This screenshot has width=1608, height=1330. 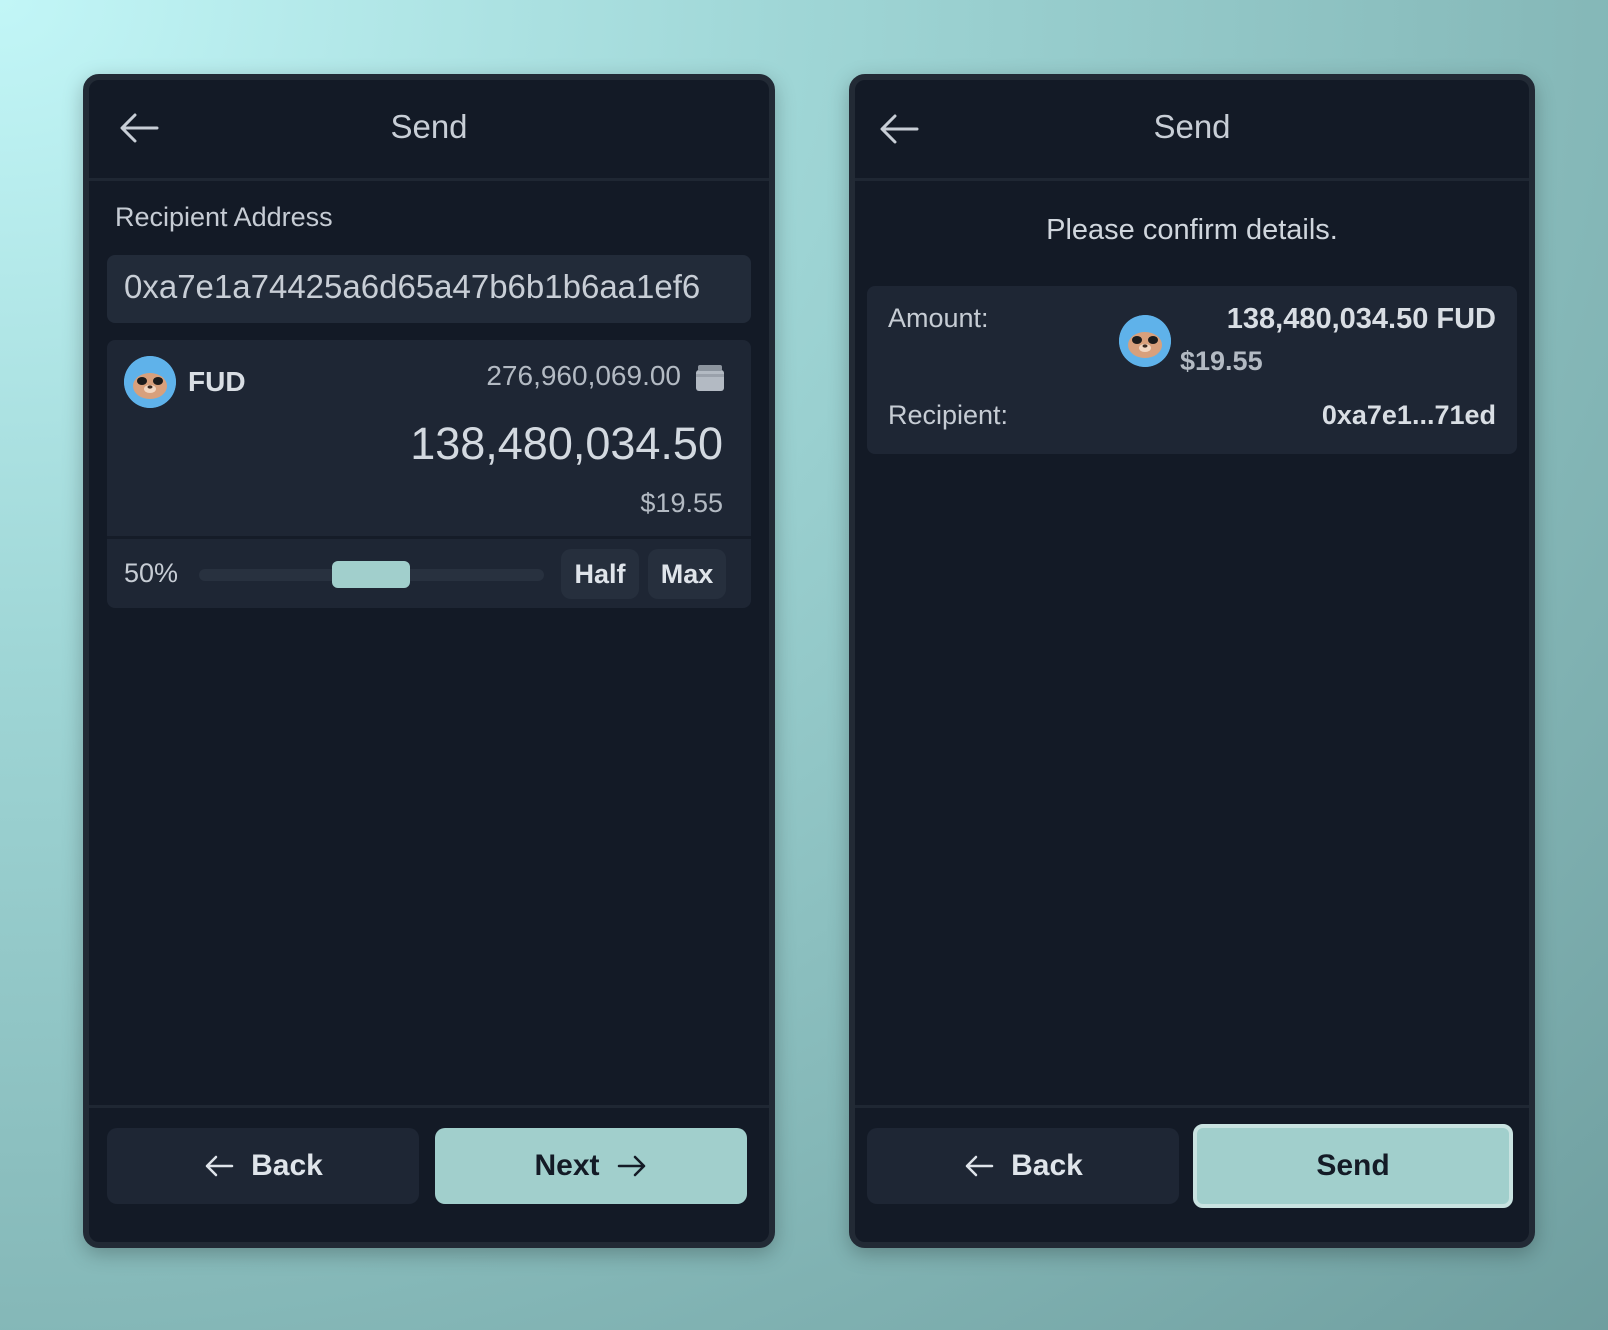 I want to click on next-button-label: Next, so click(x=567, y=1165).